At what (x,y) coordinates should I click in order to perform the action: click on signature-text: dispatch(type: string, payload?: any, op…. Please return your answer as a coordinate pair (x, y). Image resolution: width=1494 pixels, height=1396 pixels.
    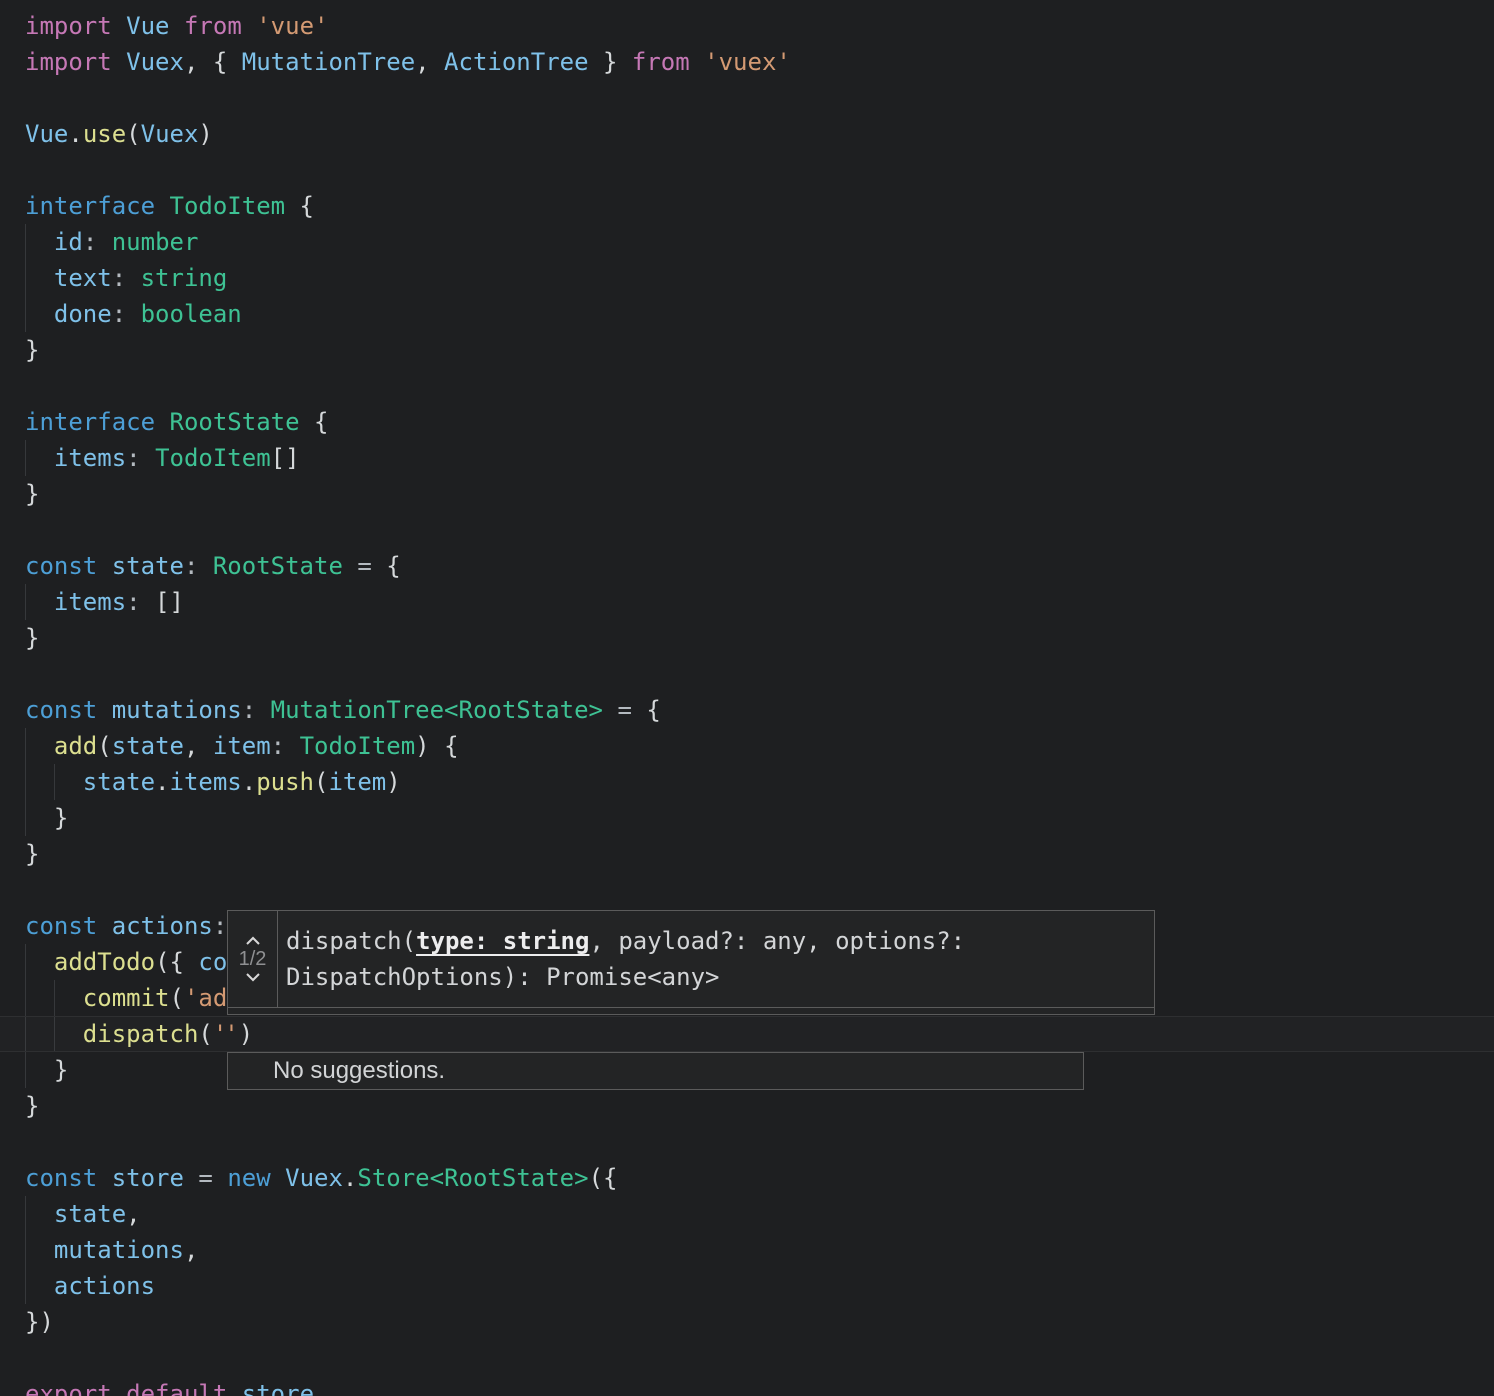
    Looking at the image, I should click on (716, 959).